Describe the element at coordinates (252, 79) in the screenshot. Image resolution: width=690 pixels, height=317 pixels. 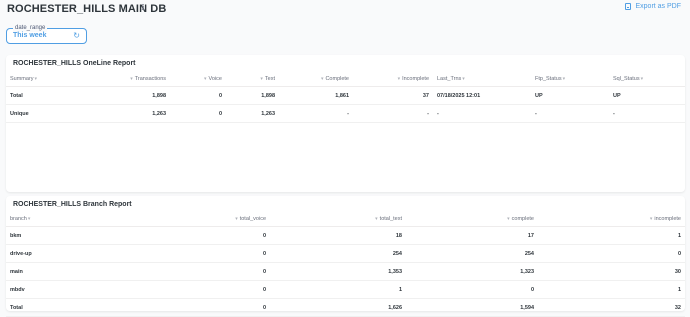
I see `col-text: ▾ Text` at that location.